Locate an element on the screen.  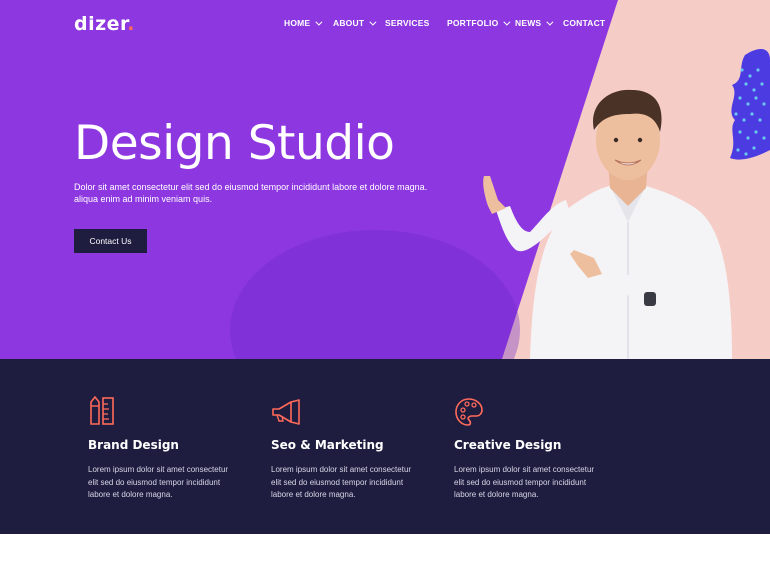
next-section is located at coordinates (385, 556).